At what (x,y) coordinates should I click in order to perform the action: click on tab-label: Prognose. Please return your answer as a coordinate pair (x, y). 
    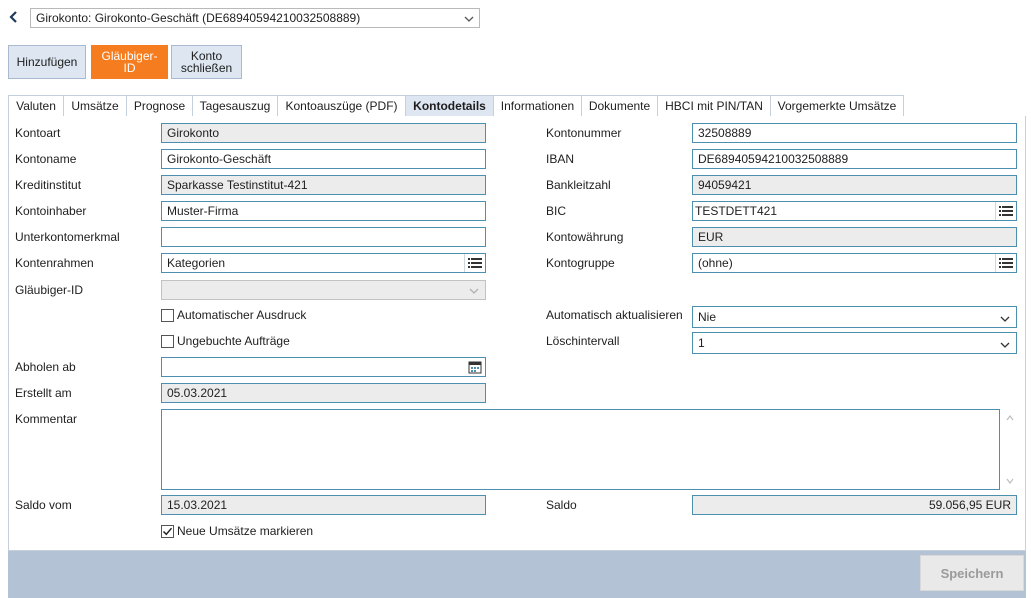
    Looking at the image, I should click on (159, 106).